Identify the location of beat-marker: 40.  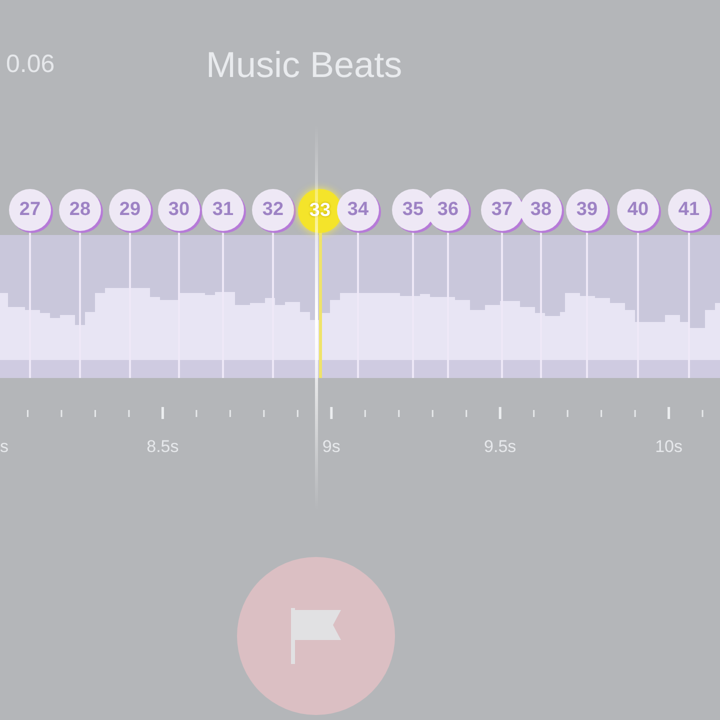
(638, 210).